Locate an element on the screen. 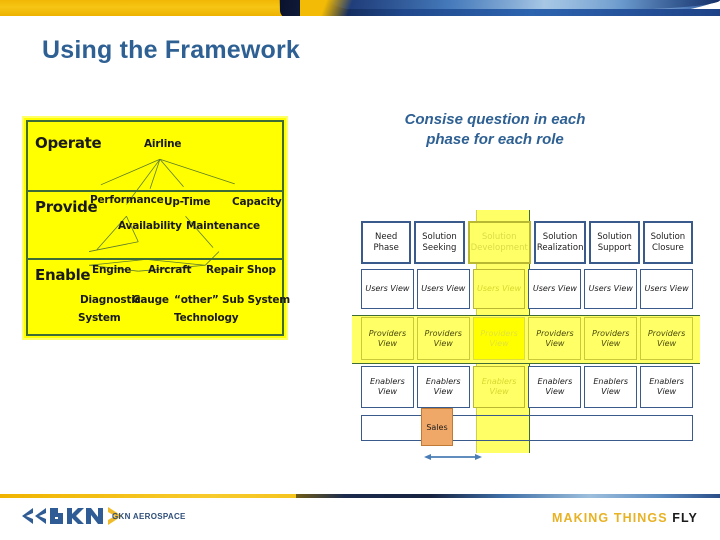  tagline: MAKING THINGS FLY is located at coordinates (625, 518).